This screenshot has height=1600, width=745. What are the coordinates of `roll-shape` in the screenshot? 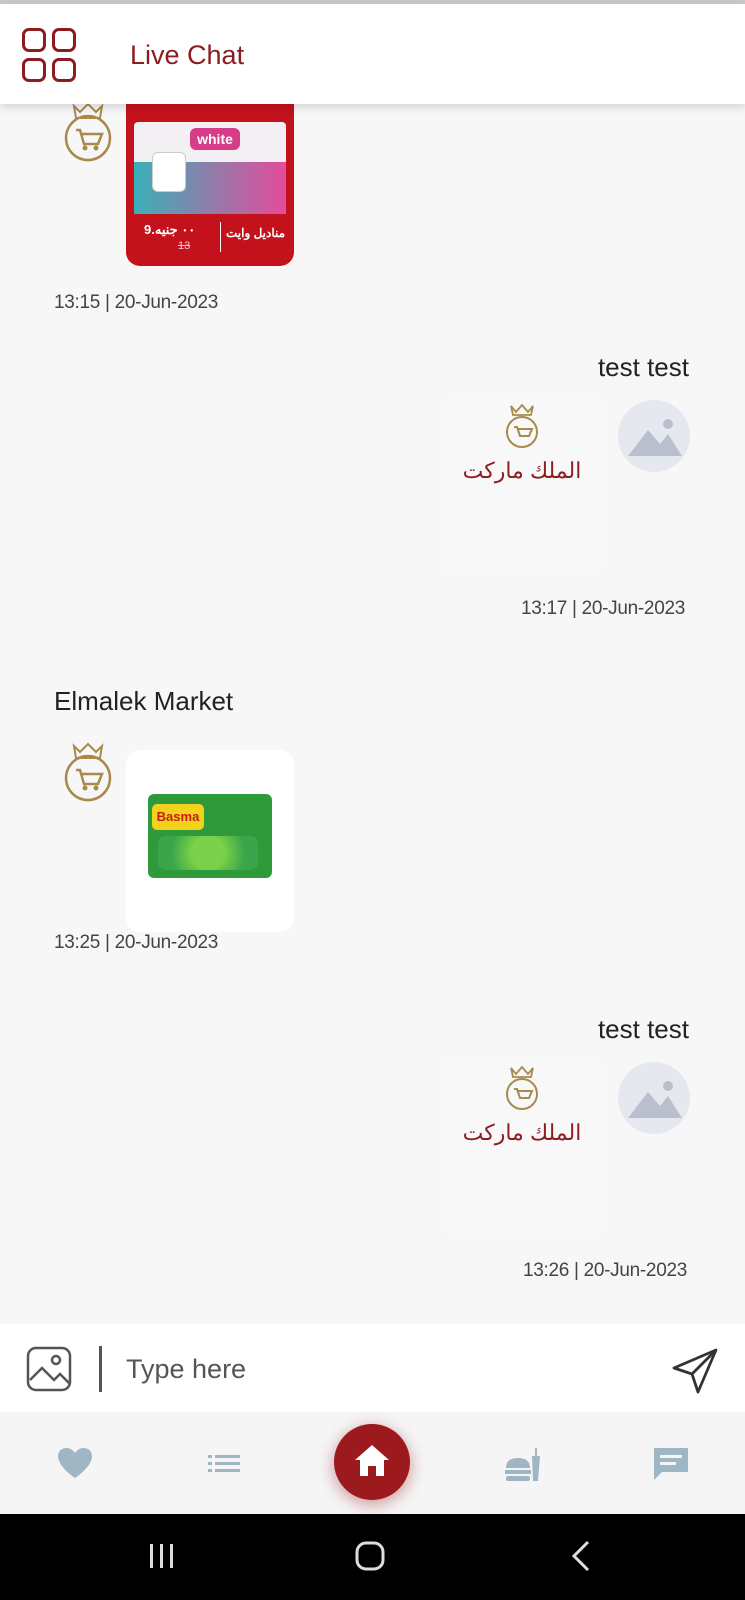 It's located at (169, 172).